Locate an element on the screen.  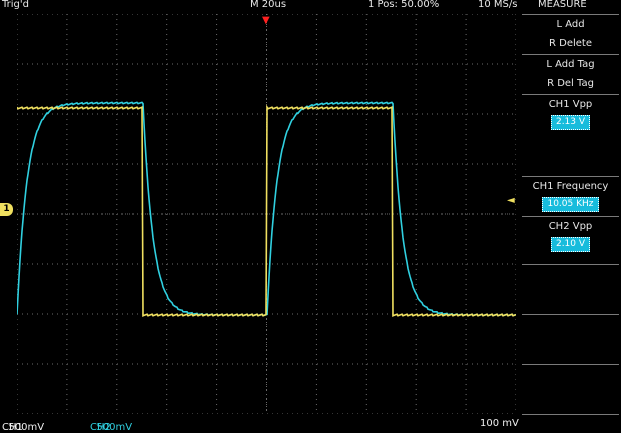
measure-label: CH1 Vpp is located at coordinates (570, 104).